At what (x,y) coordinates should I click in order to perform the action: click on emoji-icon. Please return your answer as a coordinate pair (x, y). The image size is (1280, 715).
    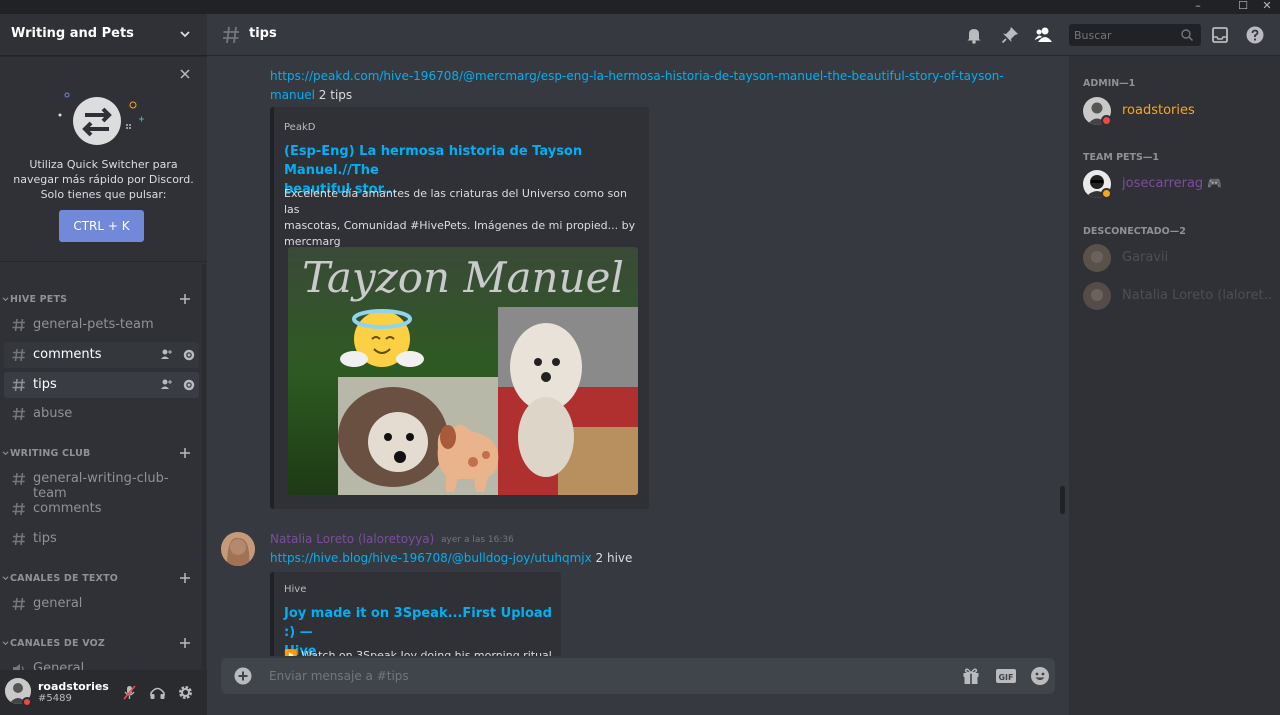
    Looking at the image, I should click on (1040, 676).